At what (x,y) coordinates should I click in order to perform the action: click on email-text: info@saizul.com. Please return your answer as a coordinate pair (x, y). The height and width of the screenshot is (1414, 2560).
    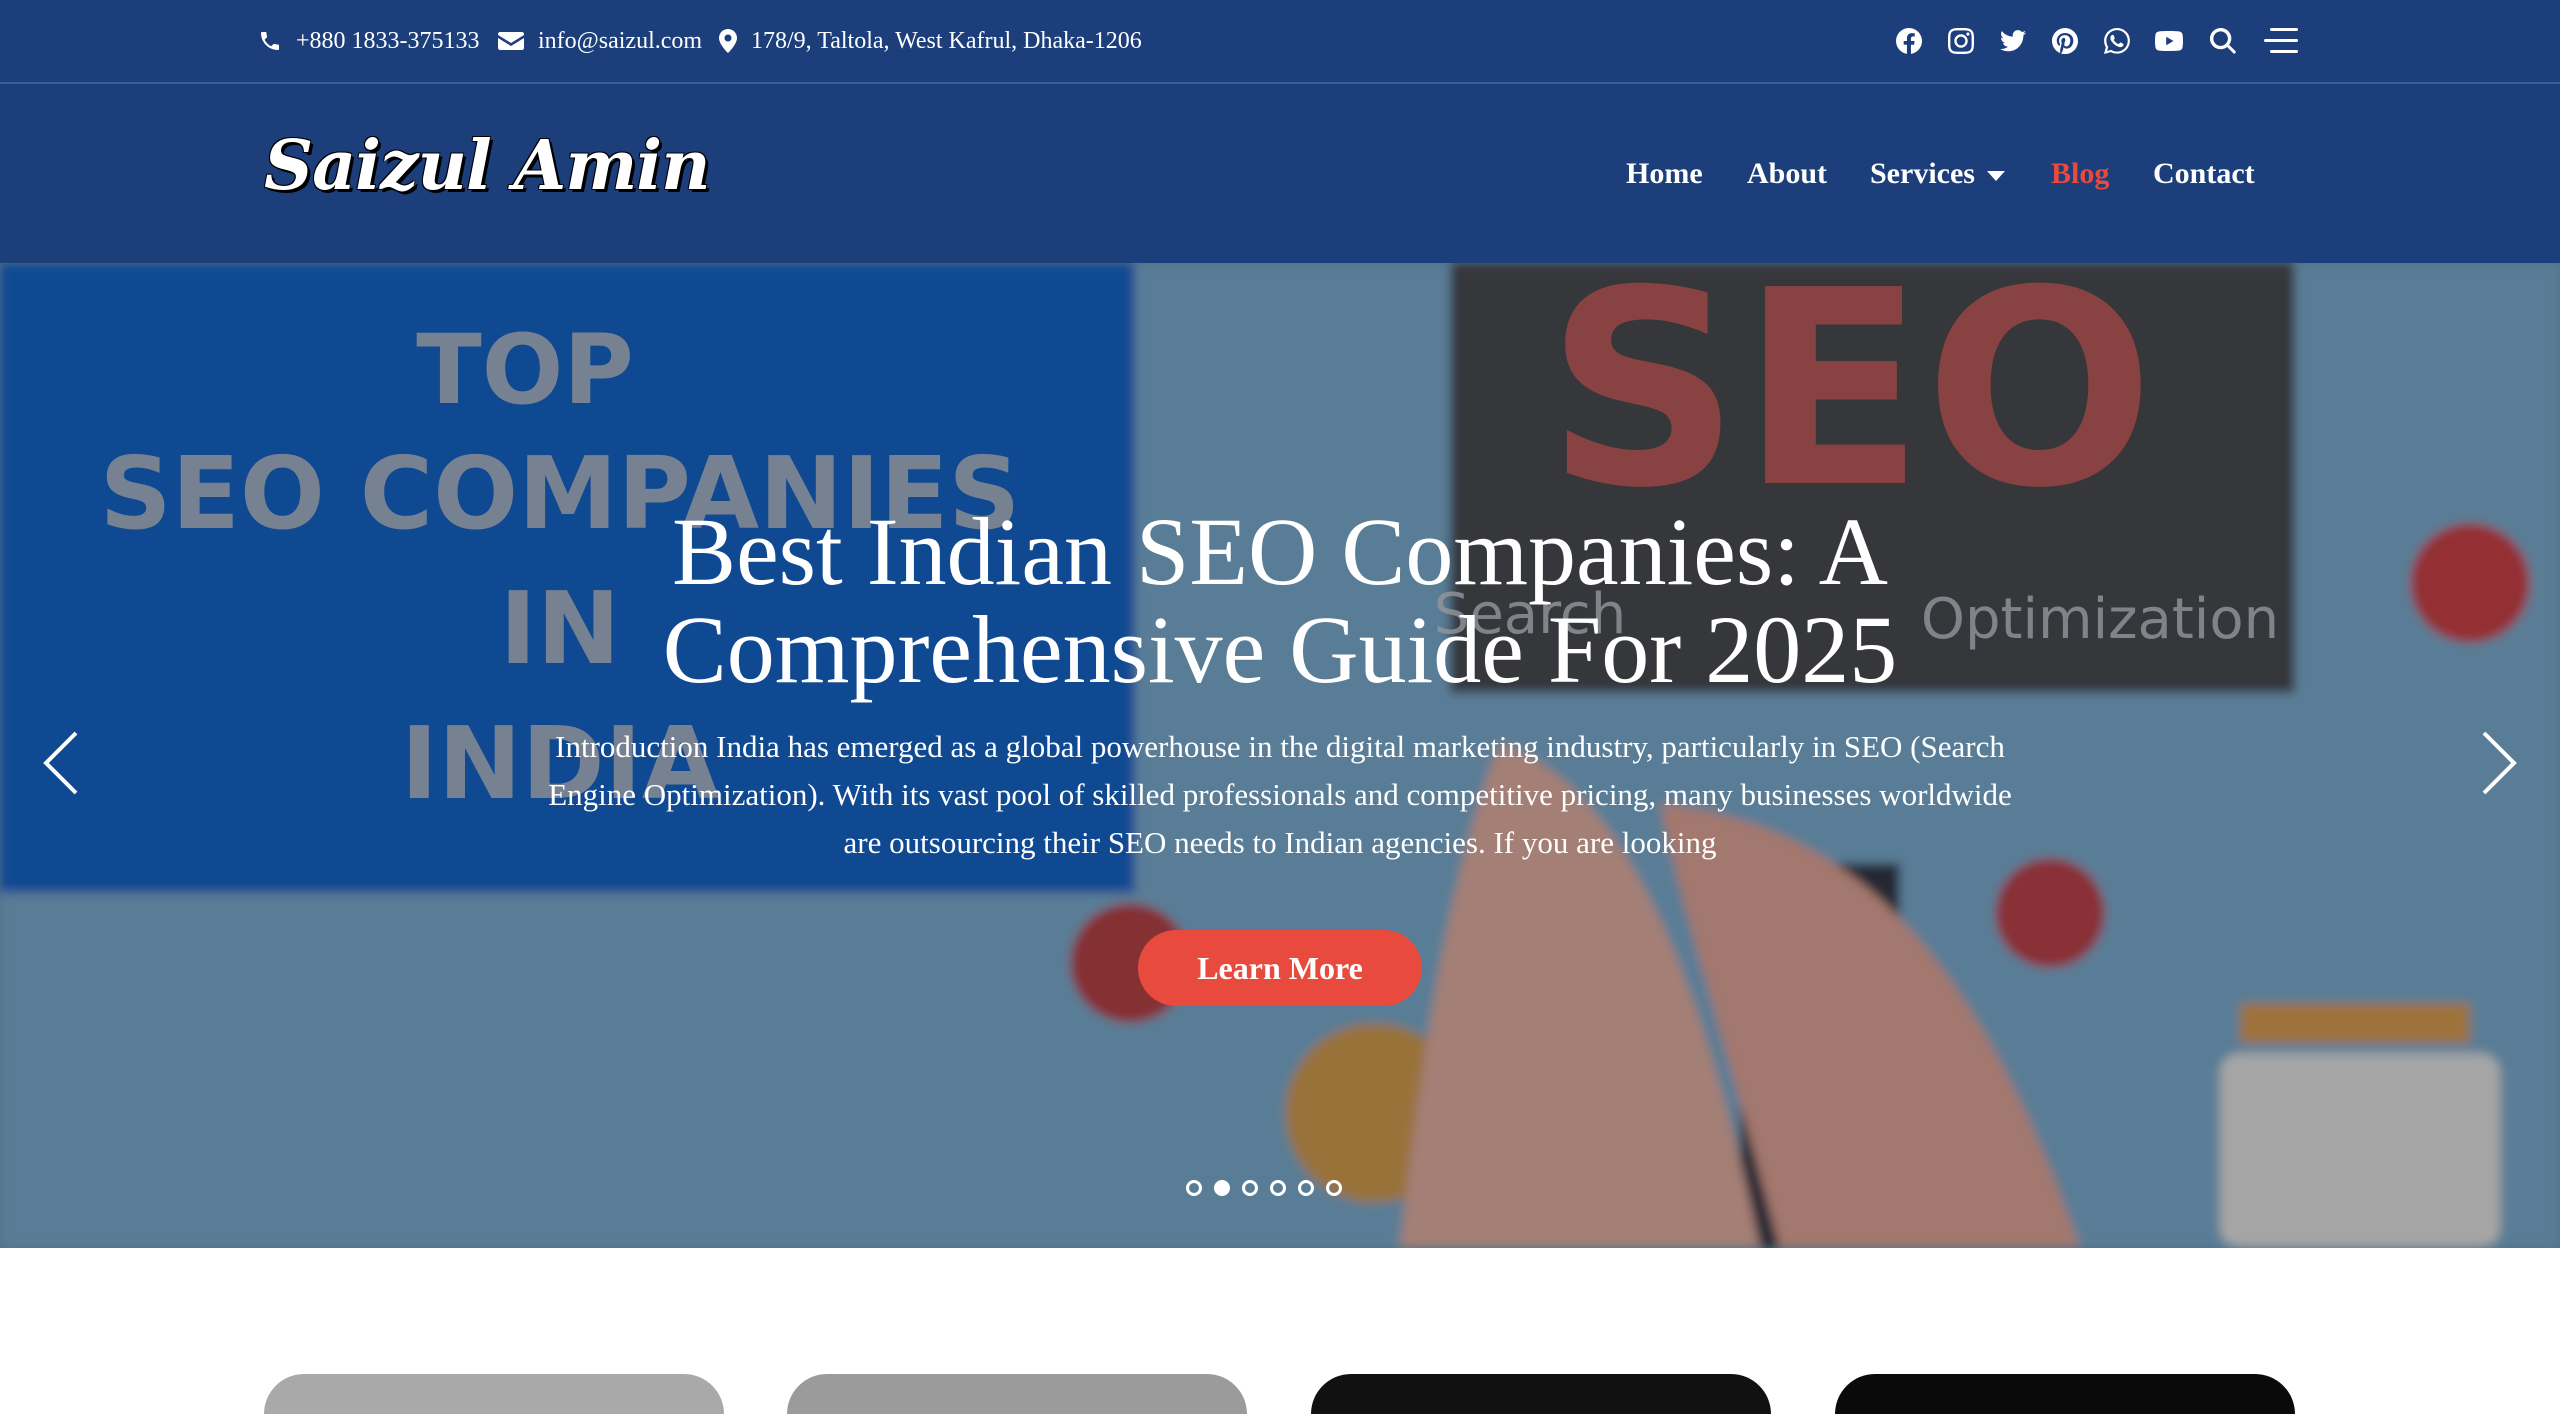
    Looking at the image, I should click on (620, 40).